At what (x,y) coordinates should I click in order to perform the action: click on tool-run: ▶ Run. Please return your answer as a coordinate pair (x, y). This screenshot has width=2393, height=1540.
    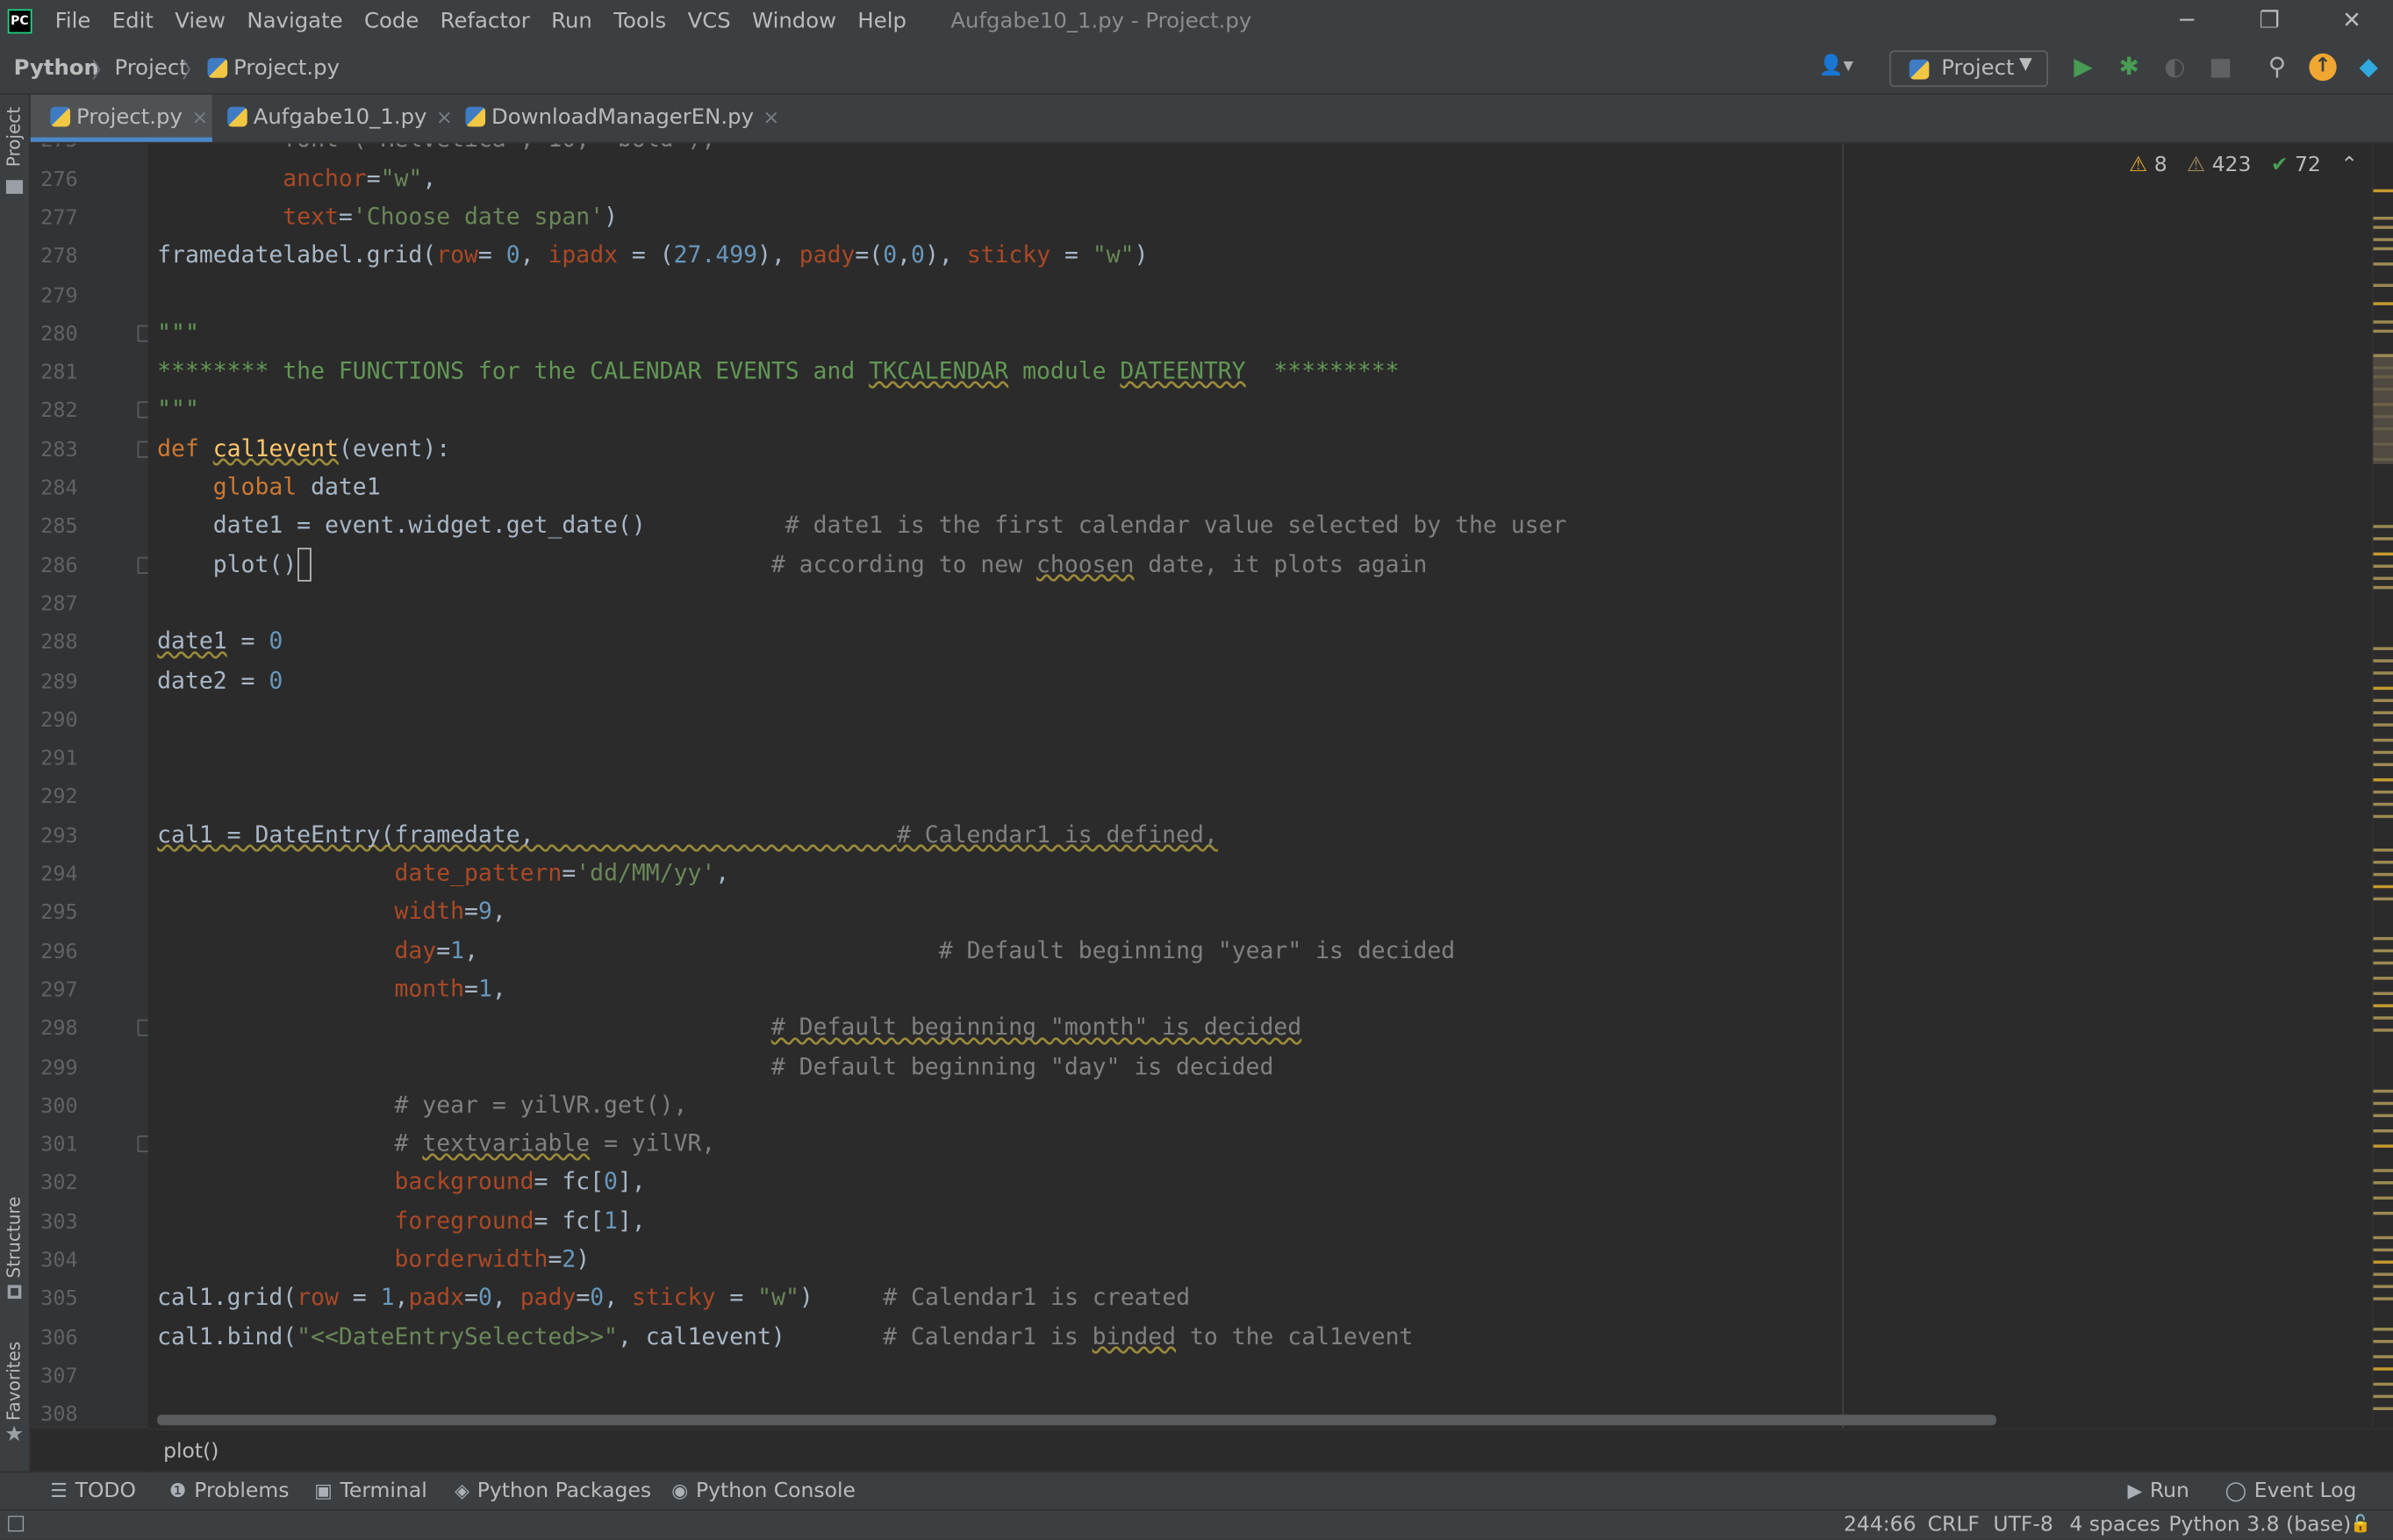
    Looking at the image, I should click on (2158, 1491).